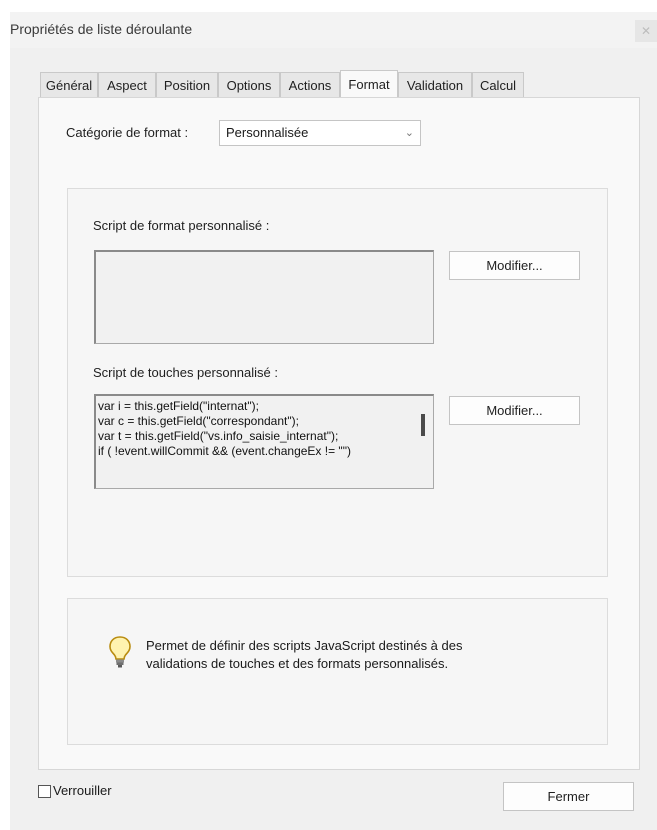  Describe the element at coordinates (44, 791) in the screenshot. I see `lock-checkbox` at that location.